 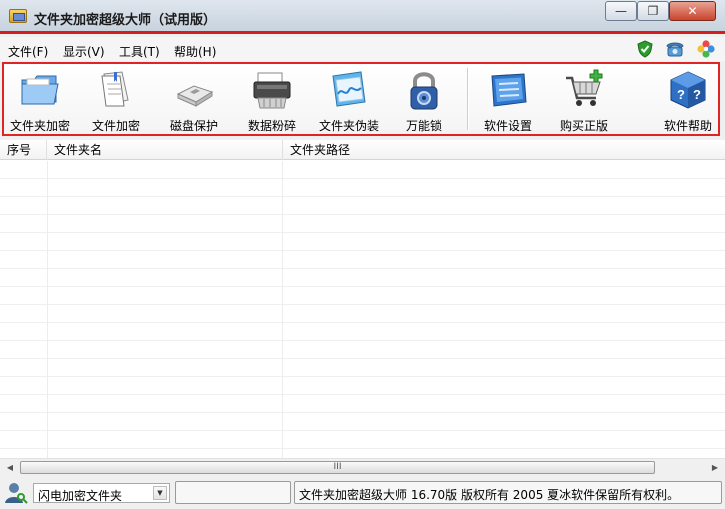 I want to click on column-header-index: 序号, so click(x=23, y=150).